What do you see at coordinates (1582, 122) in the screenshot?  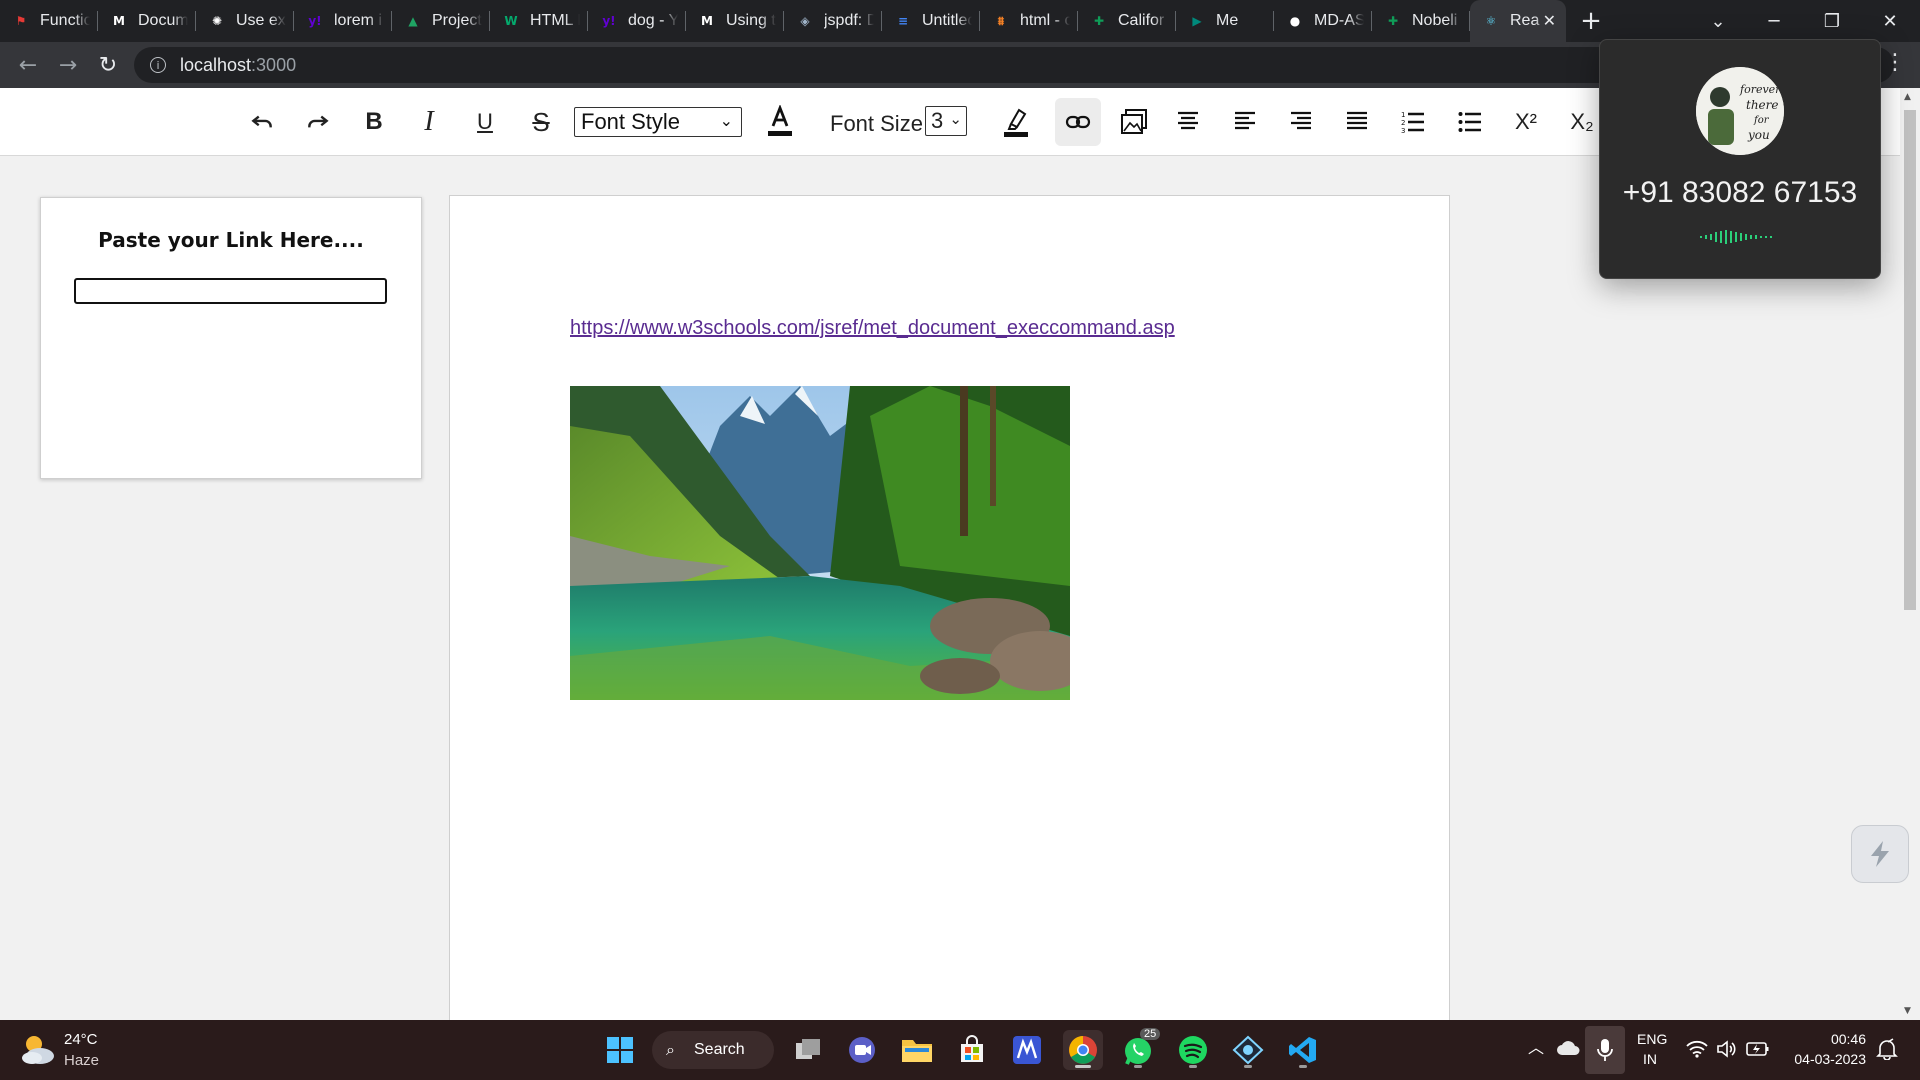 I see `subscript-button: X₂` at bounding box center [1582, 122].